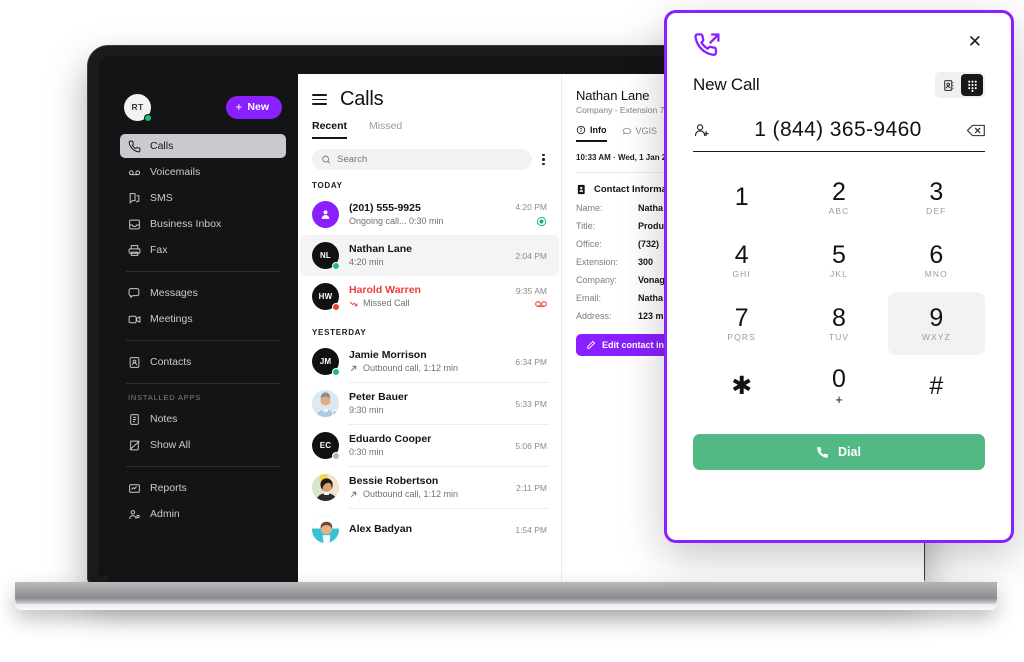  I want to click on avatar, so click(325, 214).